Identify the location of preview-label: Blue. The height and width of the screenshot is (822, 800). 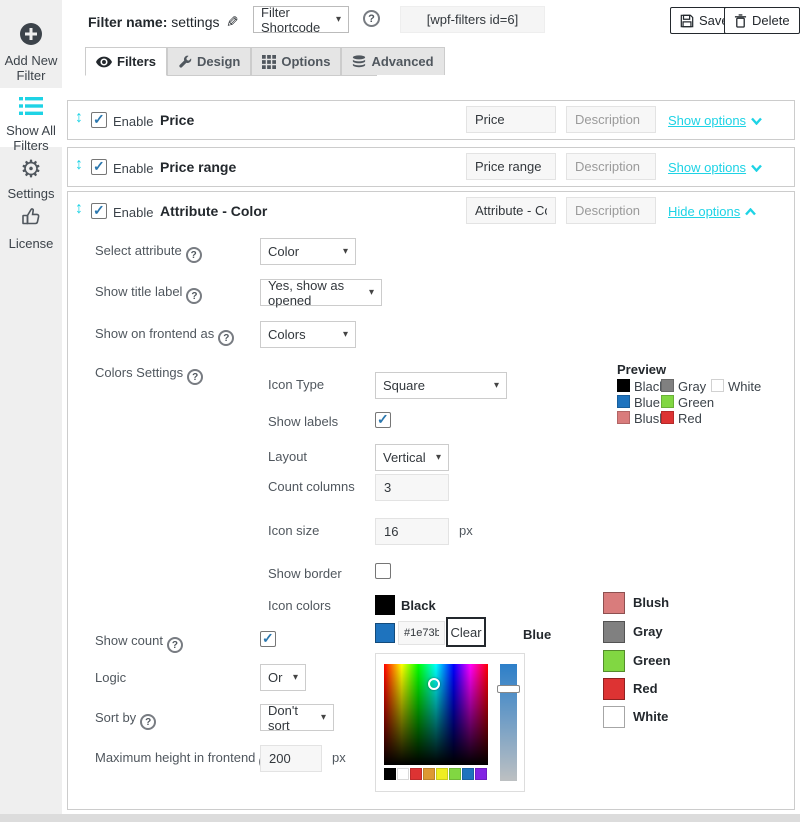
(647, 402).